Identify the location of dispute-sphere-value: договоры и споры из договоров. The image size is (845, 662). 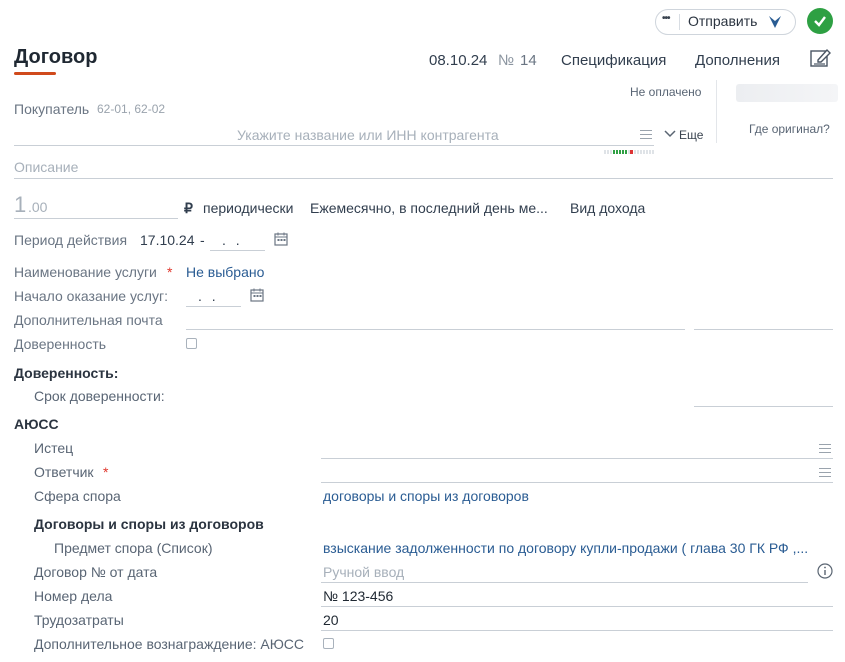
(426, 496).